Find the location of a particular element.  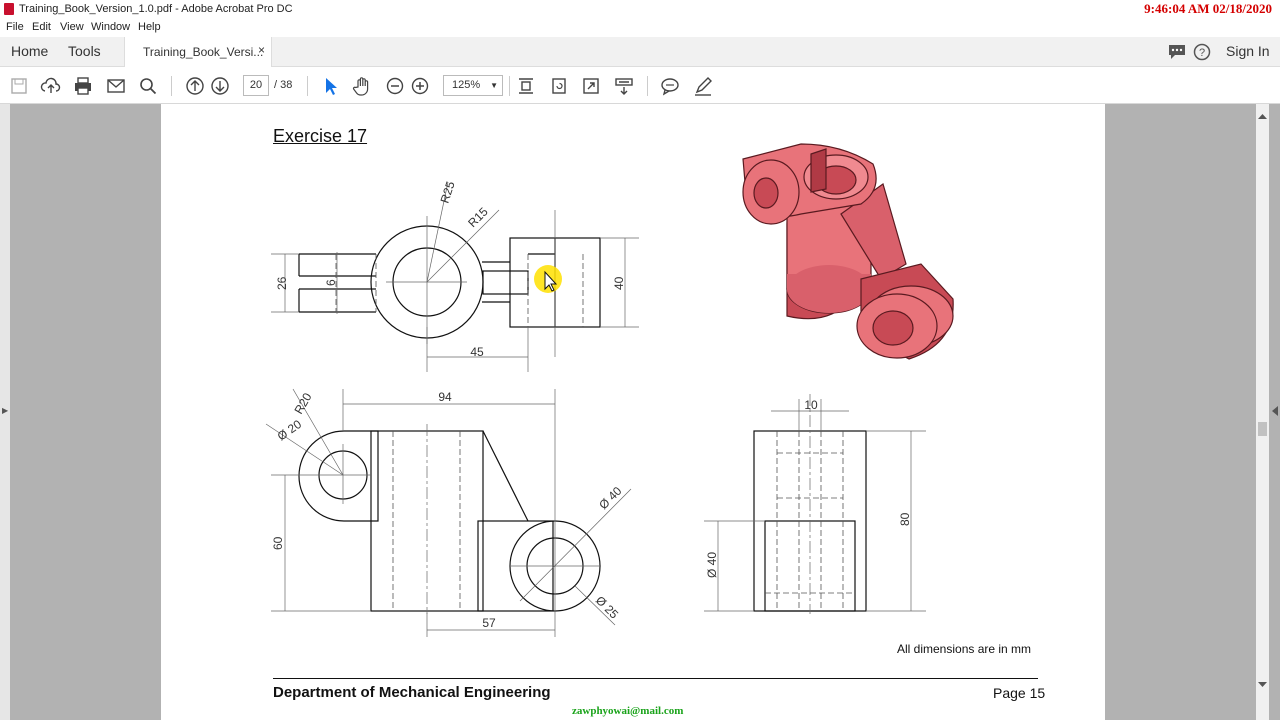

tab-home: Home is located at coordinates (29, 51).